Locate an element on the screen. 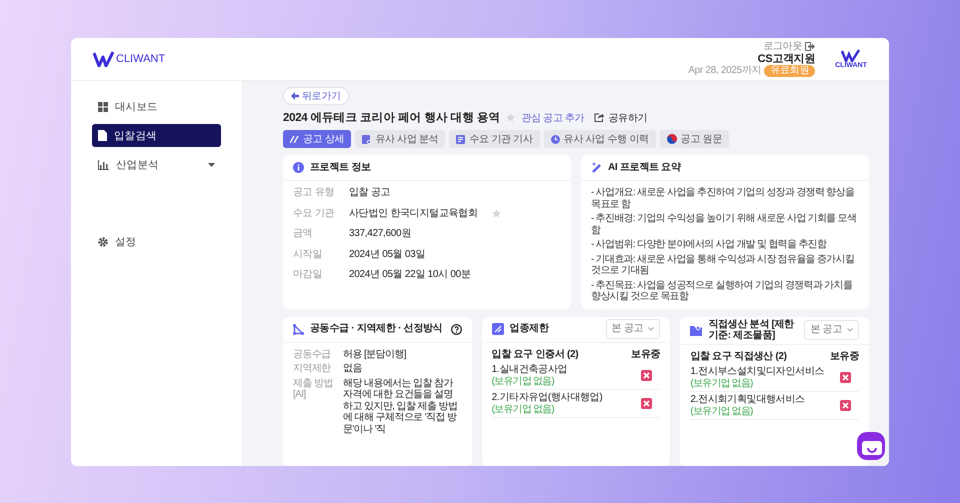  field-value: 사단법인 한국디지털교육협회 is located at coordinates (413, 213).